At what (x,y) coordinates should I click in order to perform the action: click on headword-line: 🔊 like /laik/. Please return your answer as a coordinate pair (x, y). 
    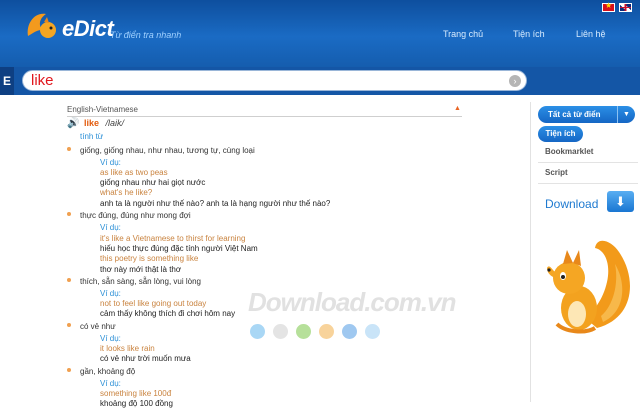
    Looking at the image, I should click on (95, 123).